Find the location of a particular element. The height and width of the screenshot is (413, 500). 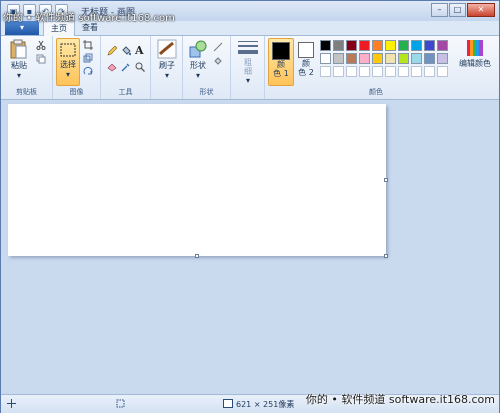

rotate-icon is located at coordinates (88, 71).